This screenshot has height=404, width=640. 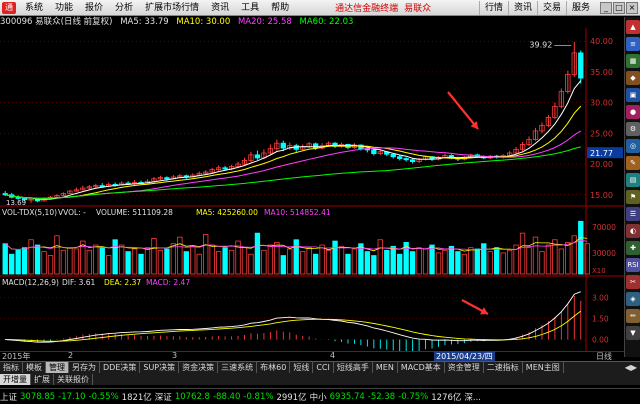 What do you see at coordinates (631, 367) in the screenshot?
I see `tab-scroll-arrows: ◀▶` at bounding box center [631, 367].